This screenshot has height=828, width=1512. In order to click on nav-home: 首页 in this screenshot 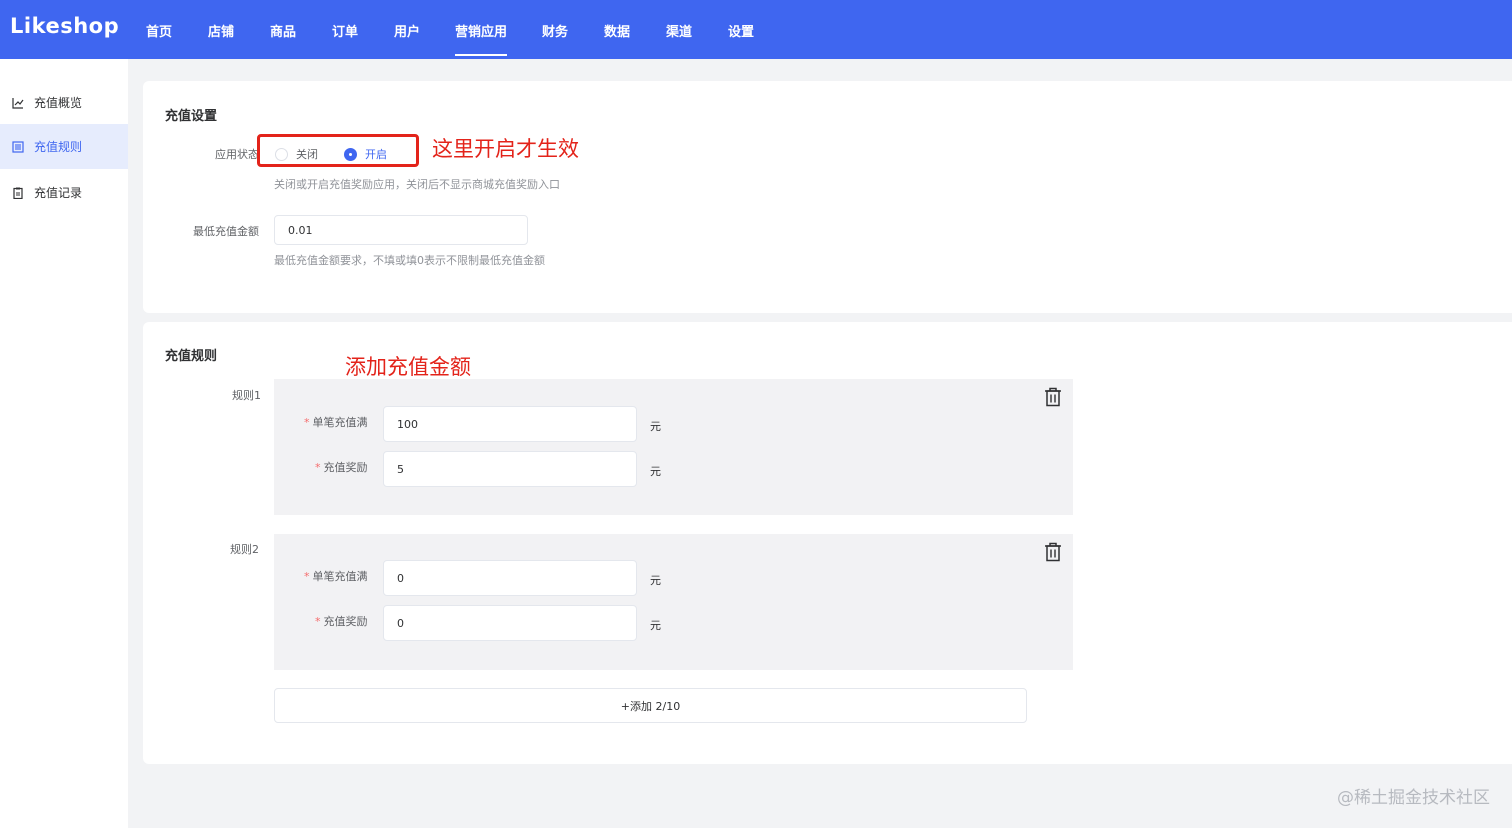, I will do `click(159, 40)`.